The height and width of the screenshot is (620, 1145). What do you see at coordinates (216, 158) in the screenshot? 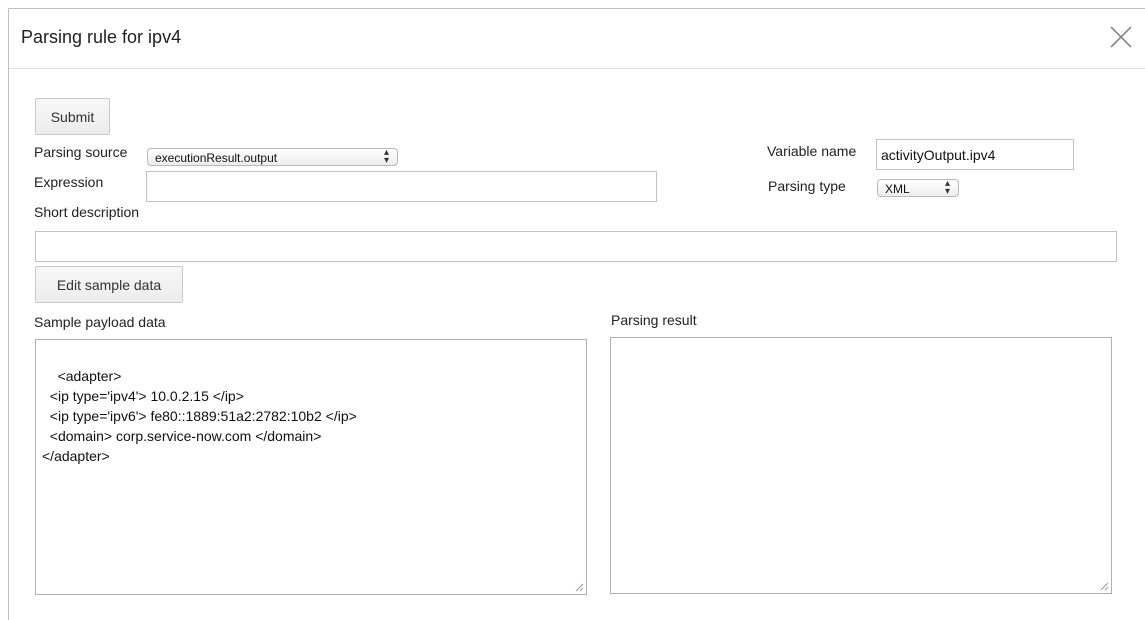
I see `parsing-source-value: executionResult.output` at bounding box center [216, 158].